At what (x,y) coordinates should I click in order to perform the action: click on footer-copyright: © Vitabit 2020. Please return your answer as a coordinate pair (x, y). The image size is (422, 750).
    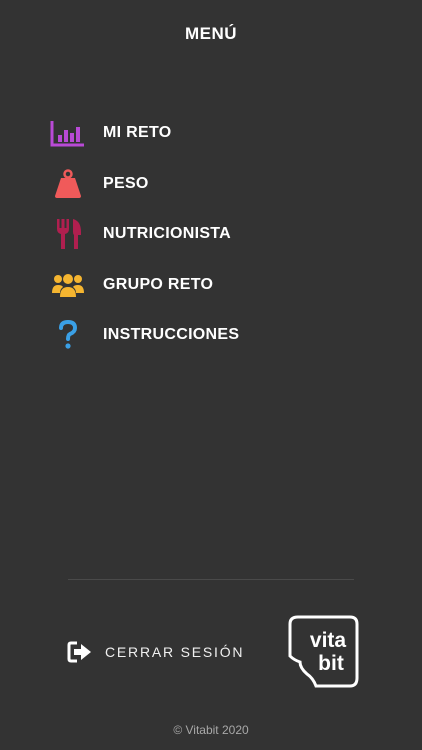
    Looking at the image, I should click on (211, 730).